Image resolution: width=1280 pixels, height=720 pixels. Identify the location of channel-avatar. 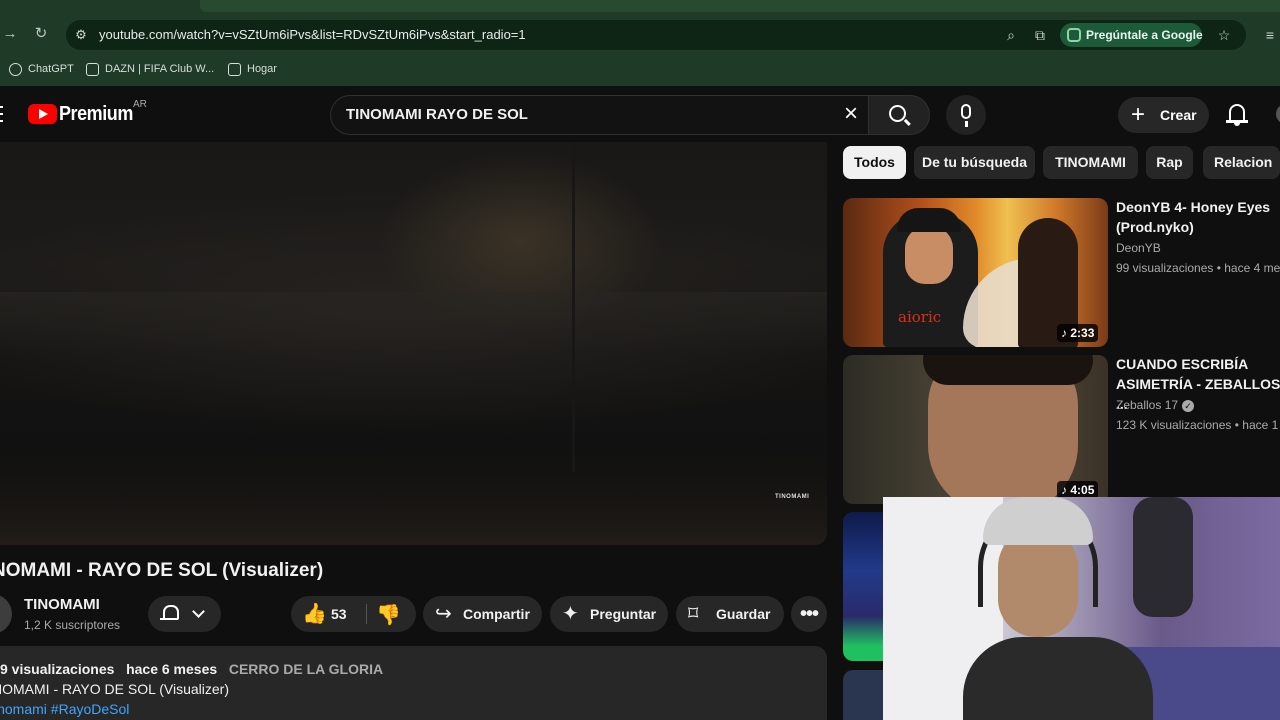
(6, 614).